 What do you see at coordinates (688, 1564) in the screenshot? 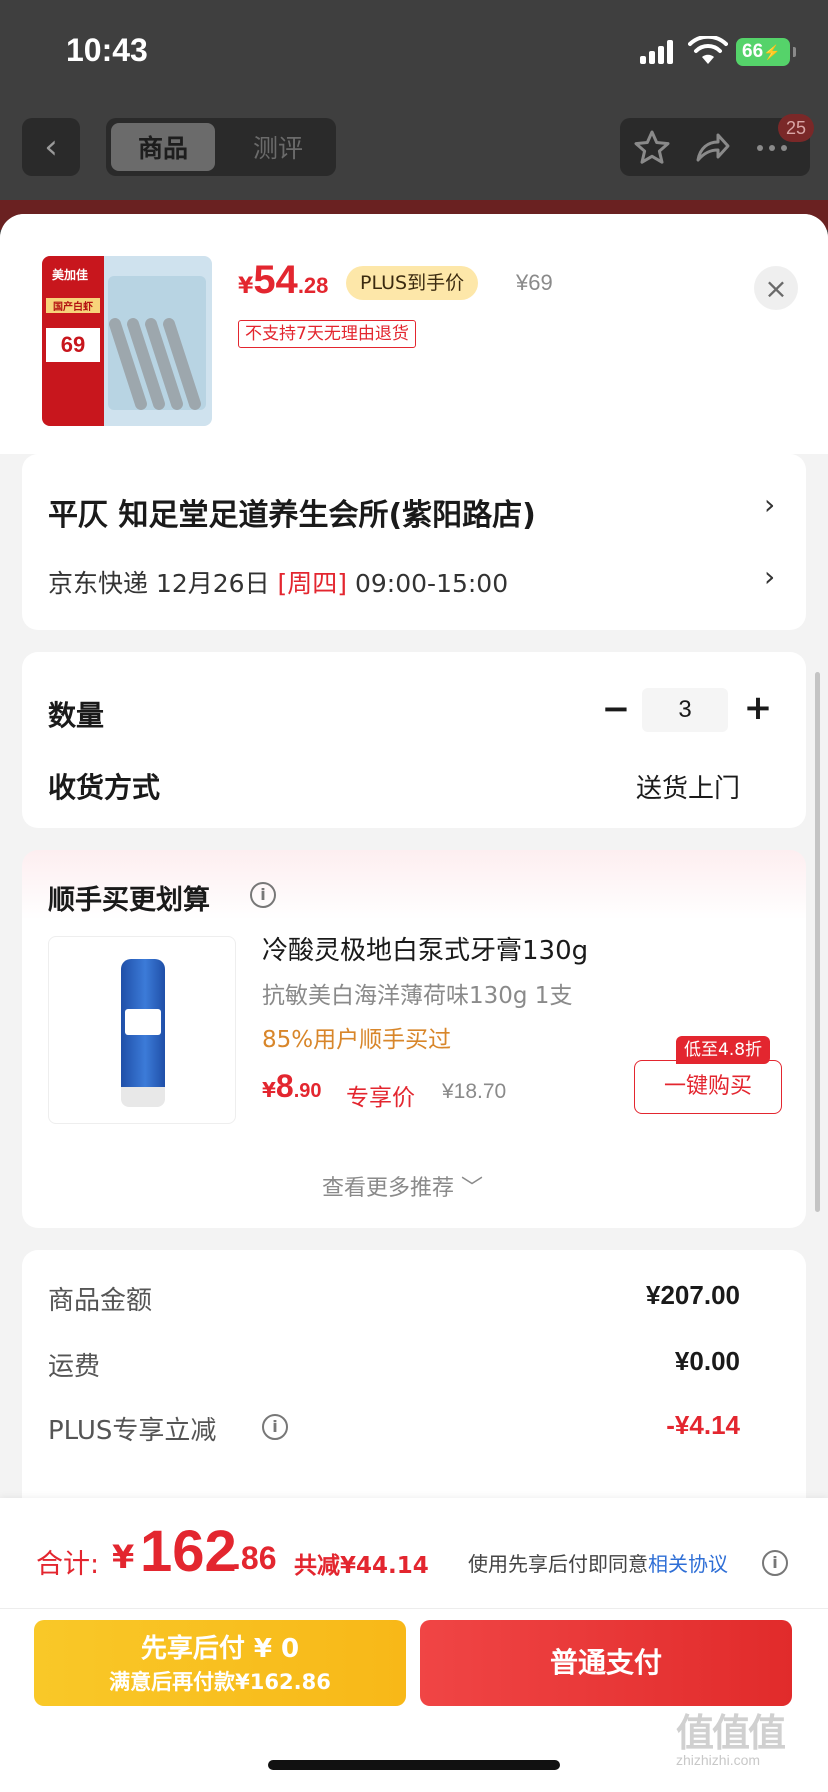
I see `agreement-link: 相关协议` at bounding box center [688, 1564].